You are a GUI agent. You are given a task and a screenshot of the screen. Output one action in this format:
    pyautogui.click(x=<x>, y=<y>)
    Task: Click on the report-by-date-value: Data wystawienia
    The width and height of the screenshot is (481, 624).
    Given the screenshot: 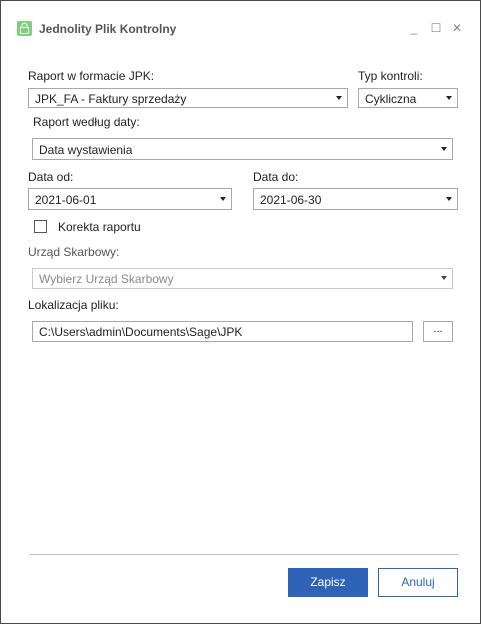 What is the action you would take?
    pyautogui.click(x=86, y=150)
    